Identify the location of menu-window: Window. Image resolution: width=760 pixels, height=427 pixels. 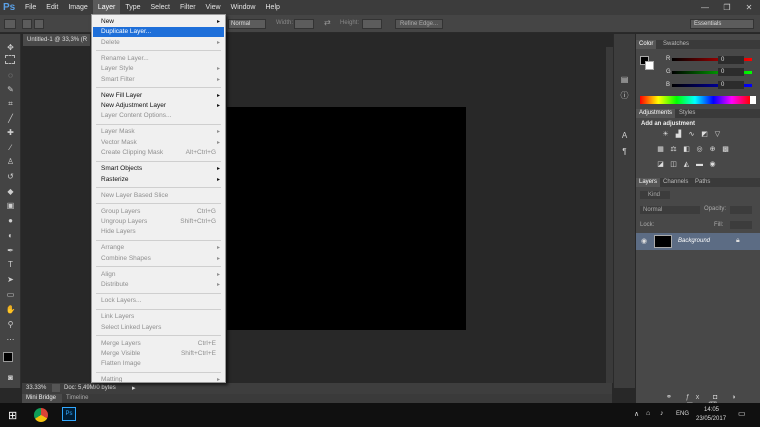
(243, 7).